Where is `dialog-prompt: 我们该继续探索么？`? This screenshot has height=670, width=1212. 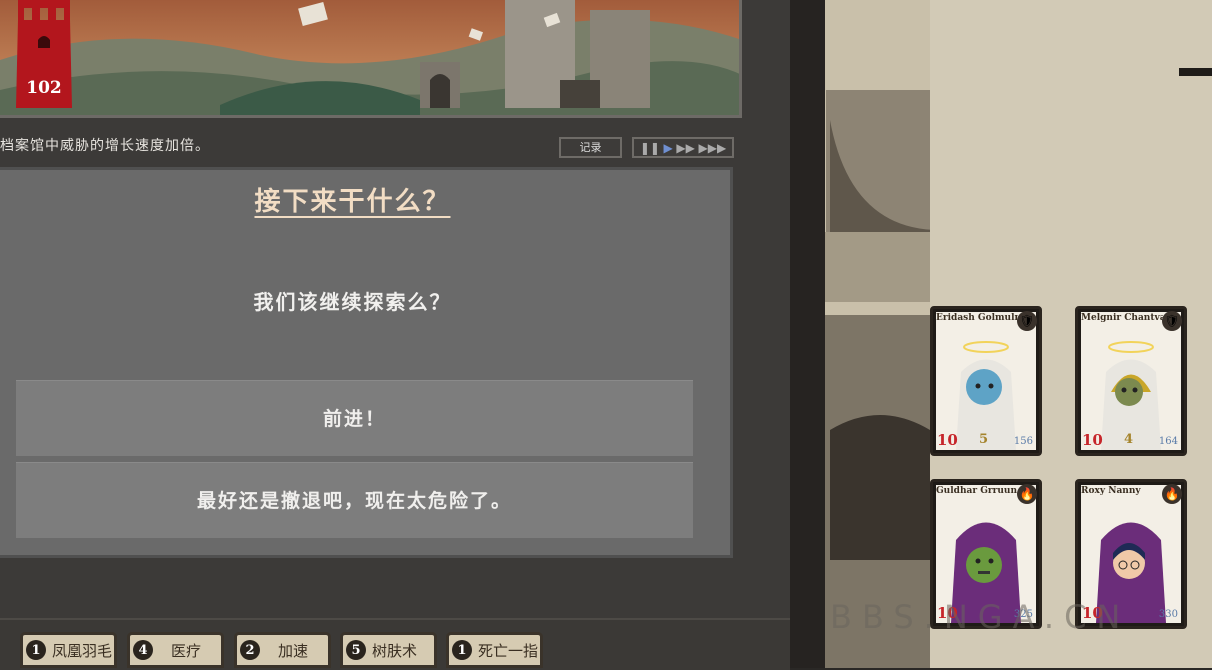
dialog-prompt: 我们该继续探索么？ is located at coordinates (352, 302).